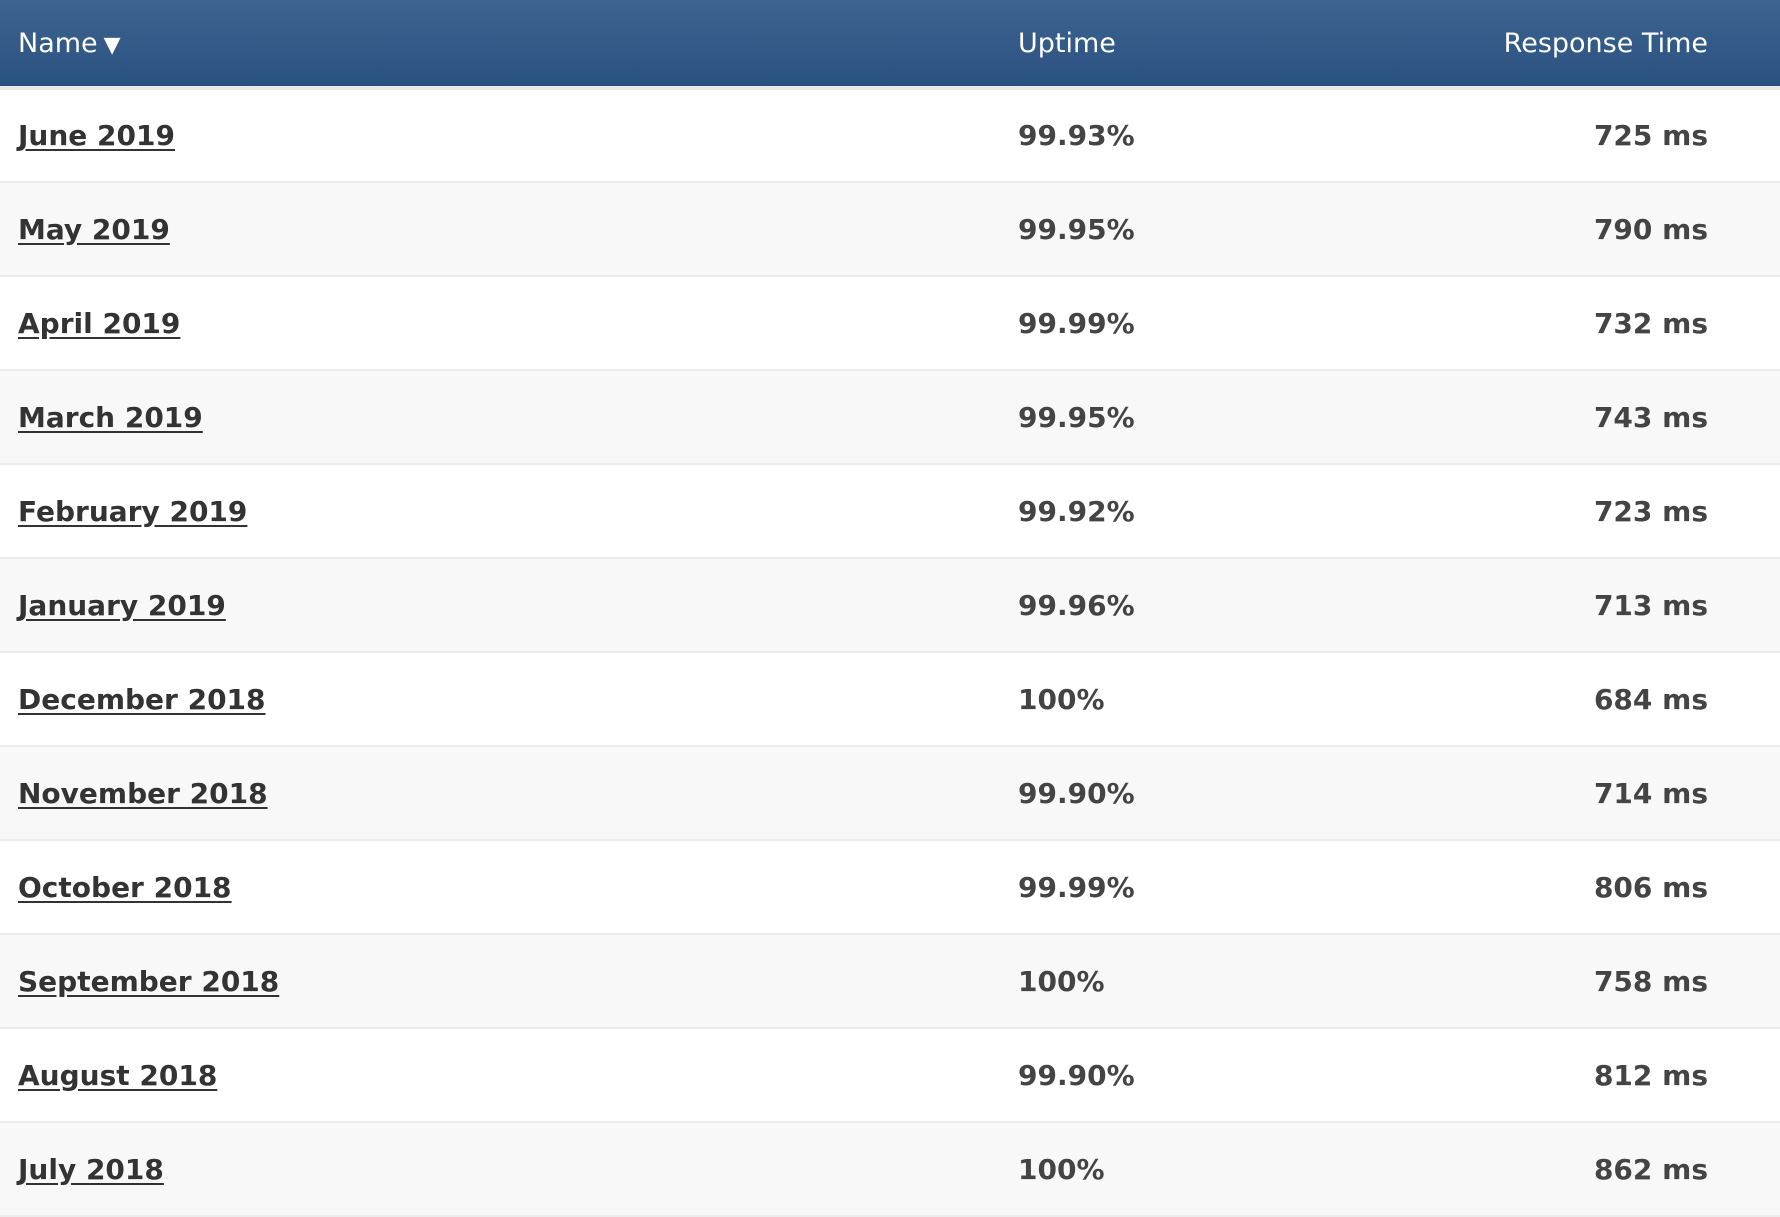 The width and height of the screenshot is (1780, 1217). I want to click on column-header-name: Name ▼, so click(509, 45).